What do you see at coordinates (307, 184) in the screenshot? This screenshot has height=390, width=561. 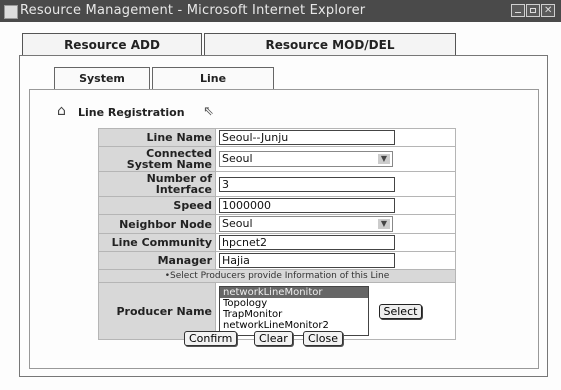 I see `num-interface-input` at bounding box center [307, 184].